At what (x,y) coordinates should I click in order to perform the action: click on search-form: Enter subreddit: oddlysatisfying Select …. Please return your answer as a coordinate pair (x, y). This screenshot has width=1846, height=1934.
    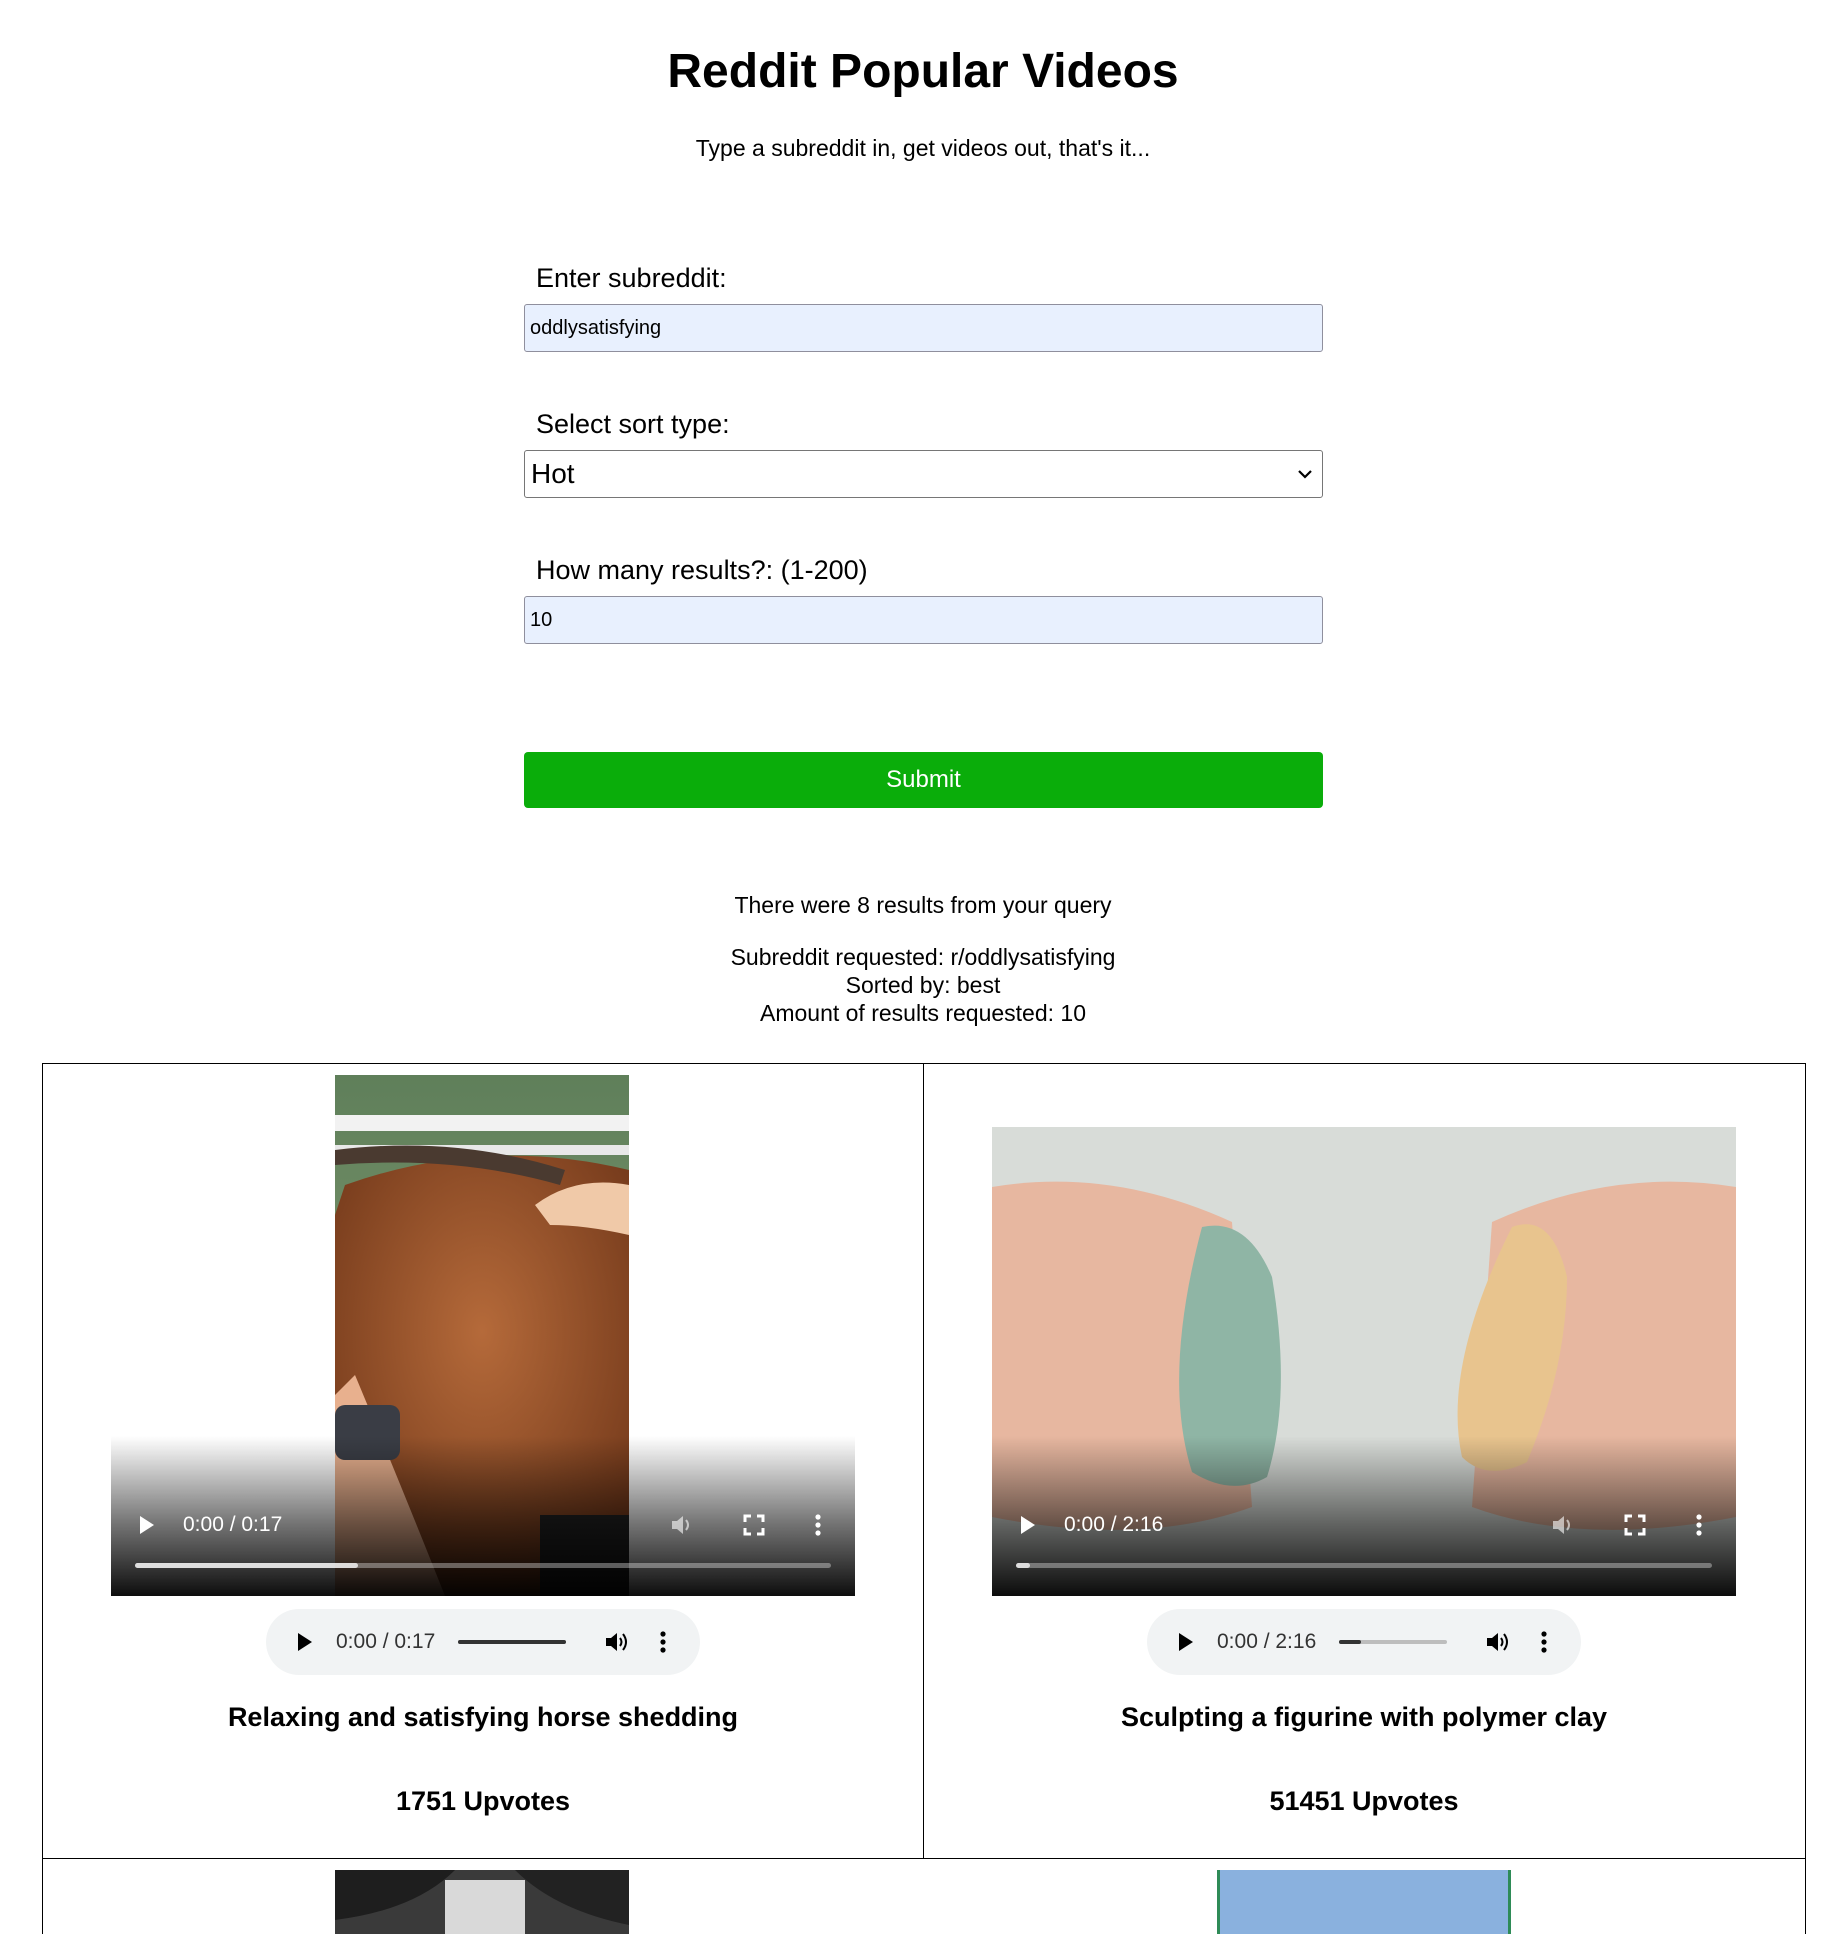
    Looking at the image, I should click on (923, 477).